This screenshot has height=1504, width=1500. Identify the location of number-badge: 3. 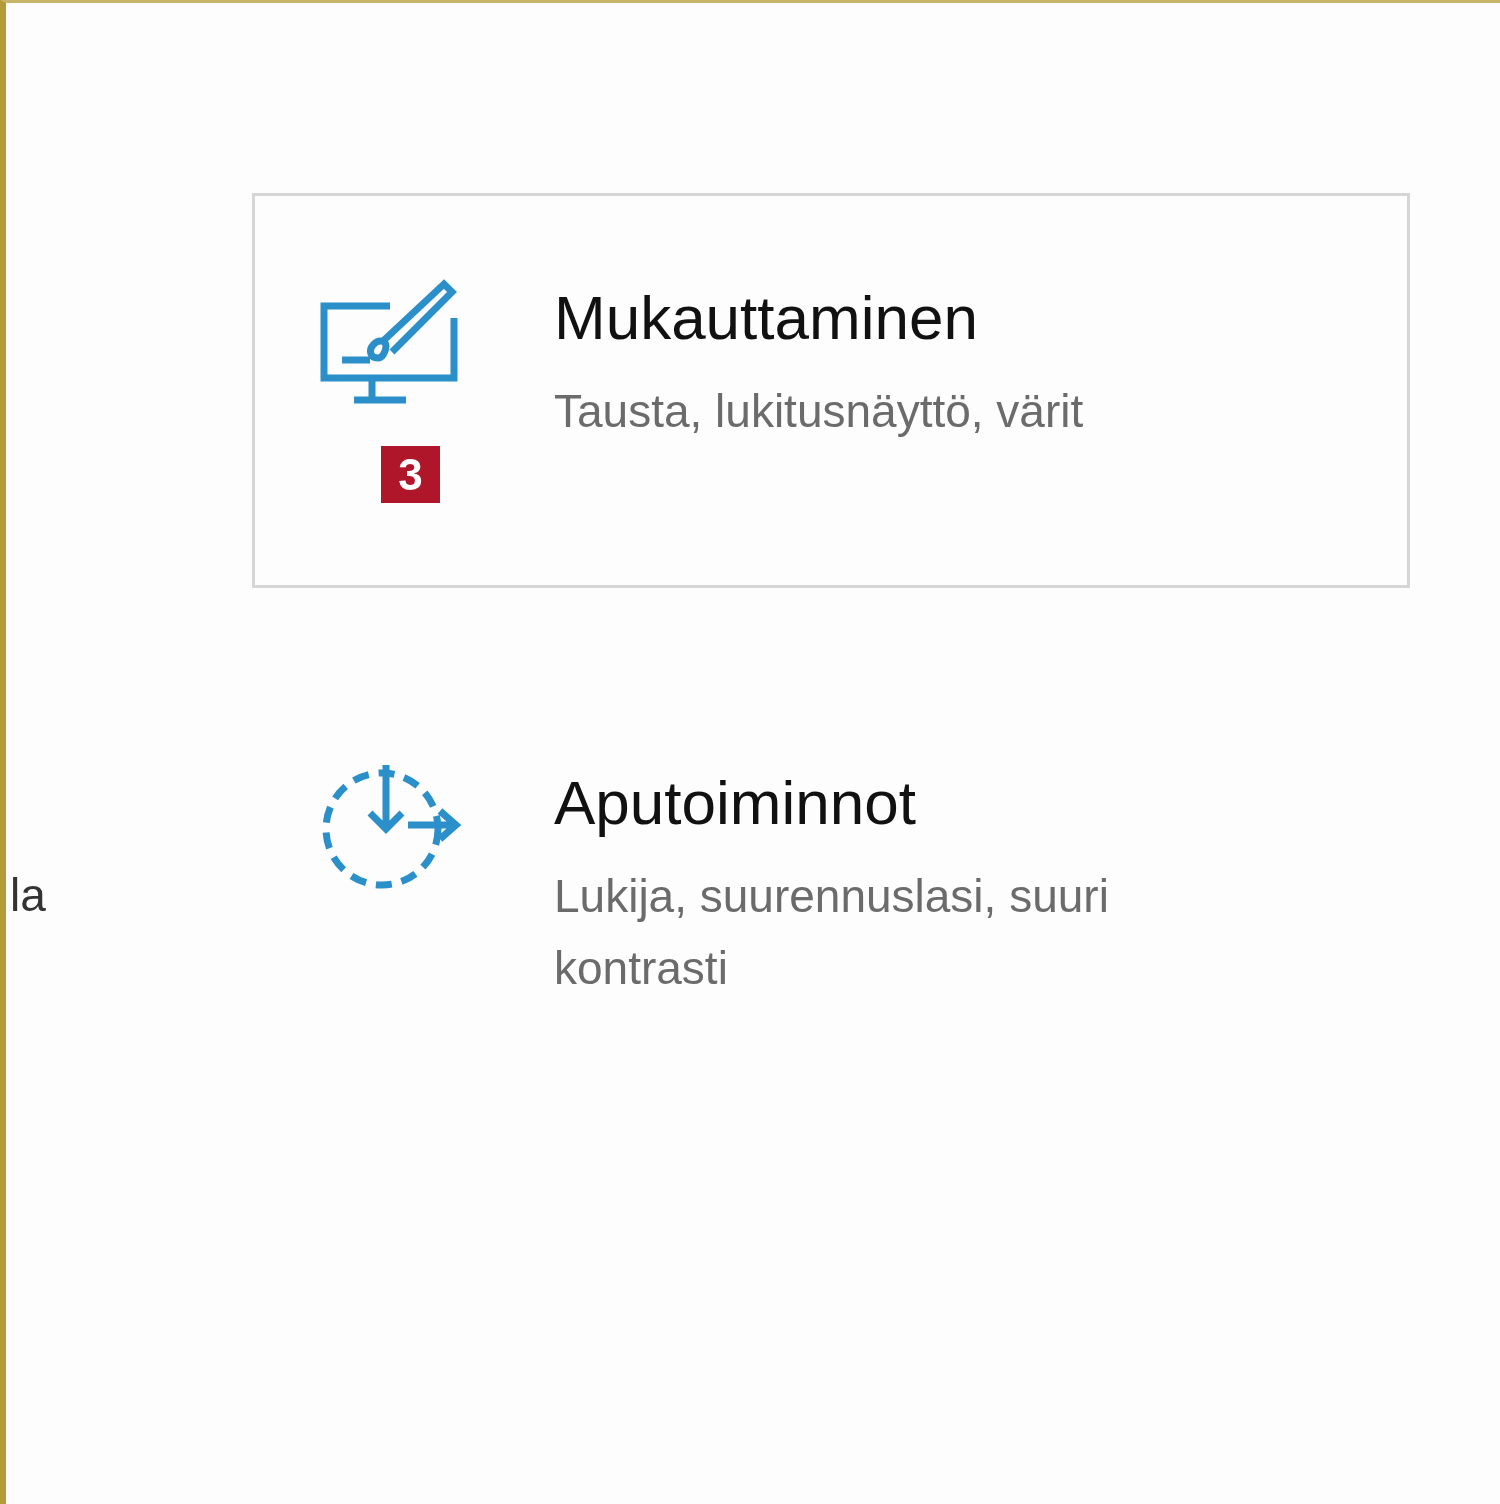
(410, 474).